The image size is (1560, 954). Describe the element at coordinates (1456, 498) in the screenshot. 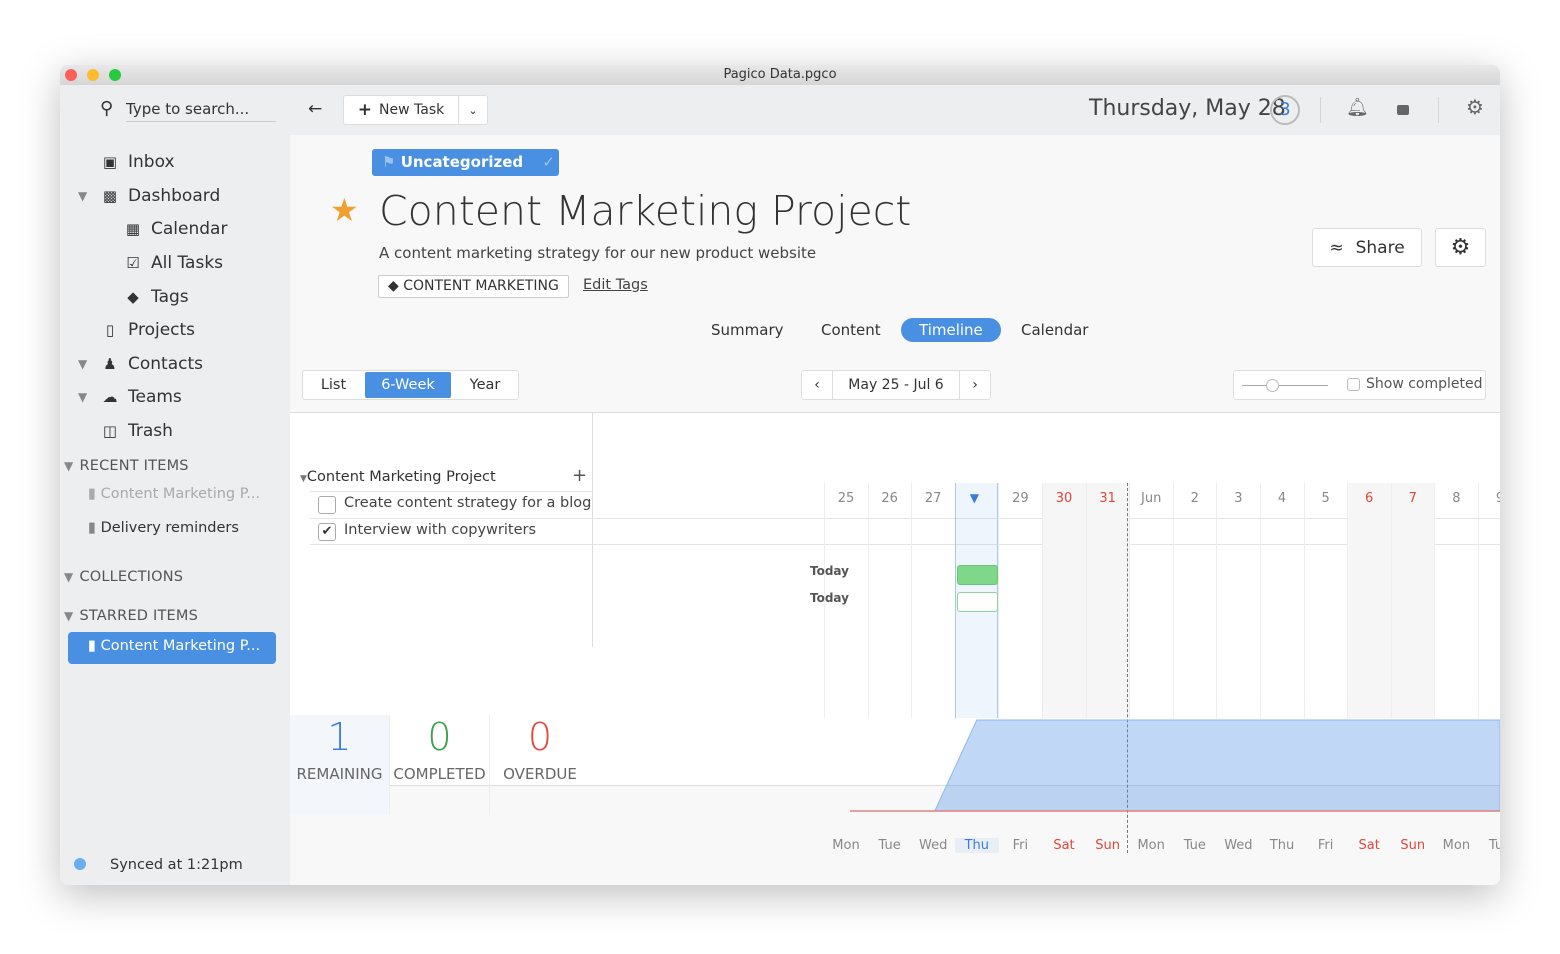

I see `day-number: 8` at that location.